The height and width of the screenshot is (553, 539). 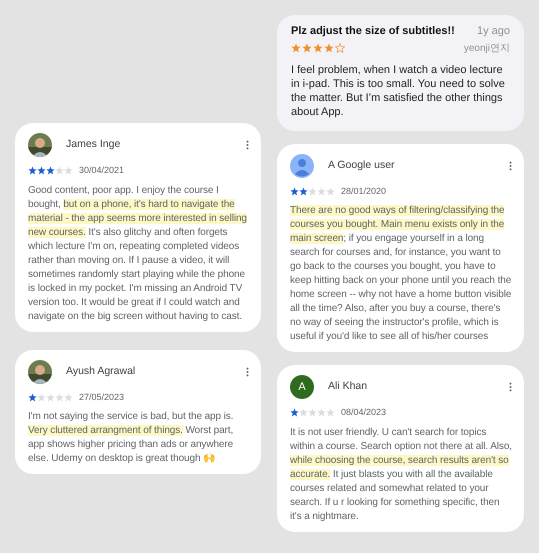 I want to click on review-time: 1y ago, so click(x=493, y=31).